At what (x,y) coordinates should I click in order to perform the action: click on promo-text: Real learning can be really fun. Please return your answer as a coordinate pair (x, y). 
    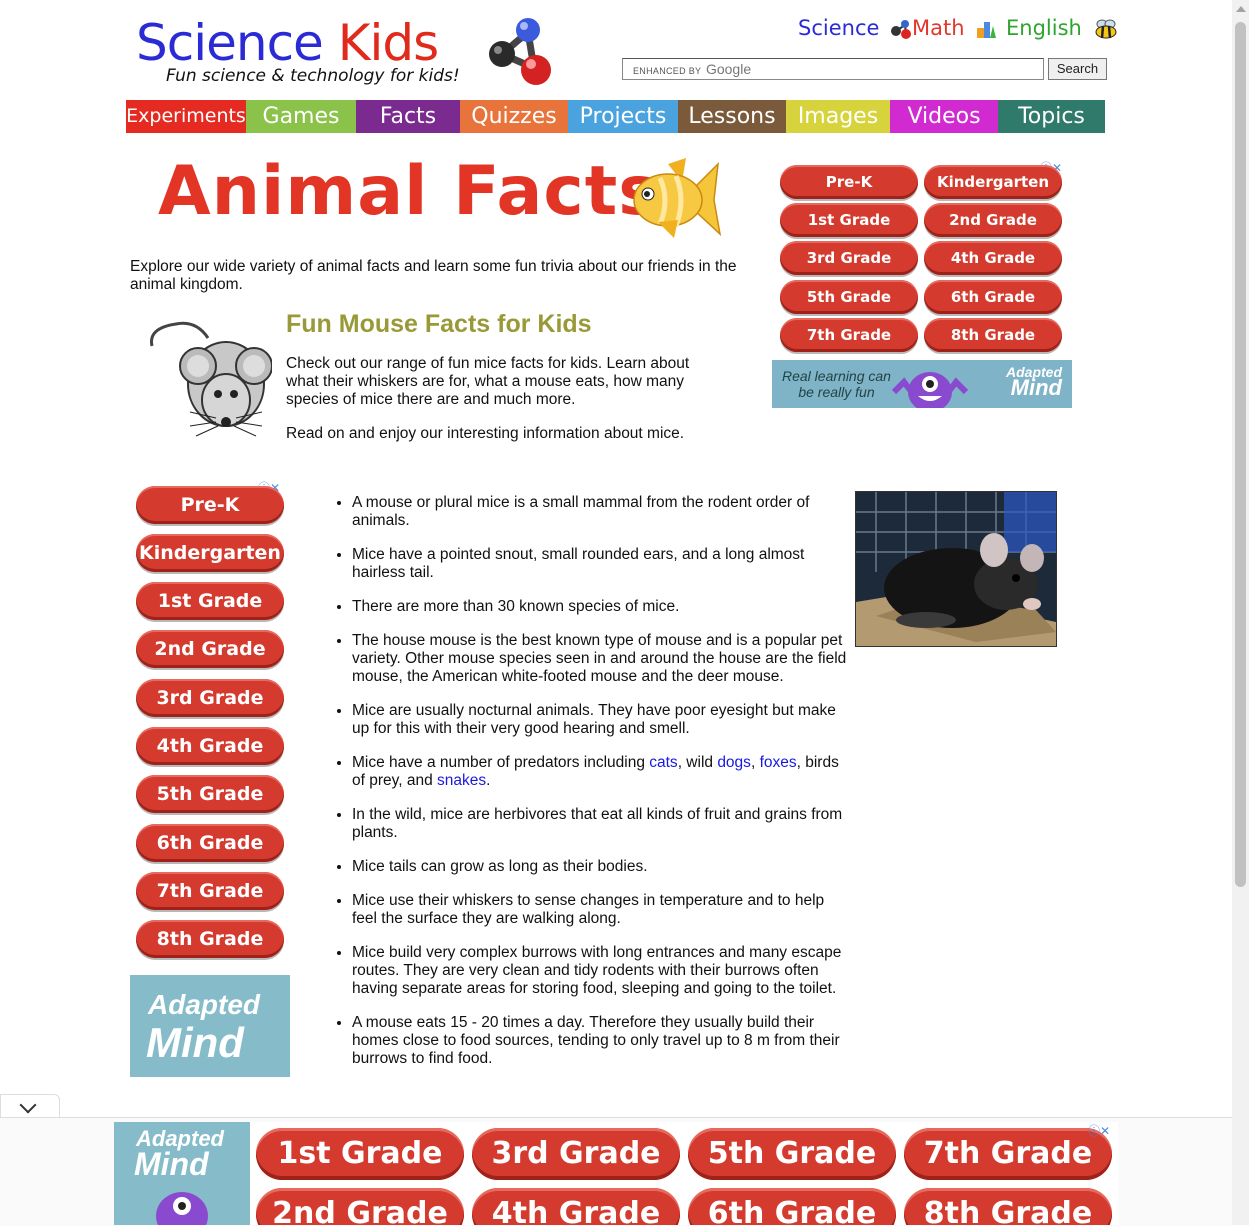
    Looking at the image, I should click on (836, 384).